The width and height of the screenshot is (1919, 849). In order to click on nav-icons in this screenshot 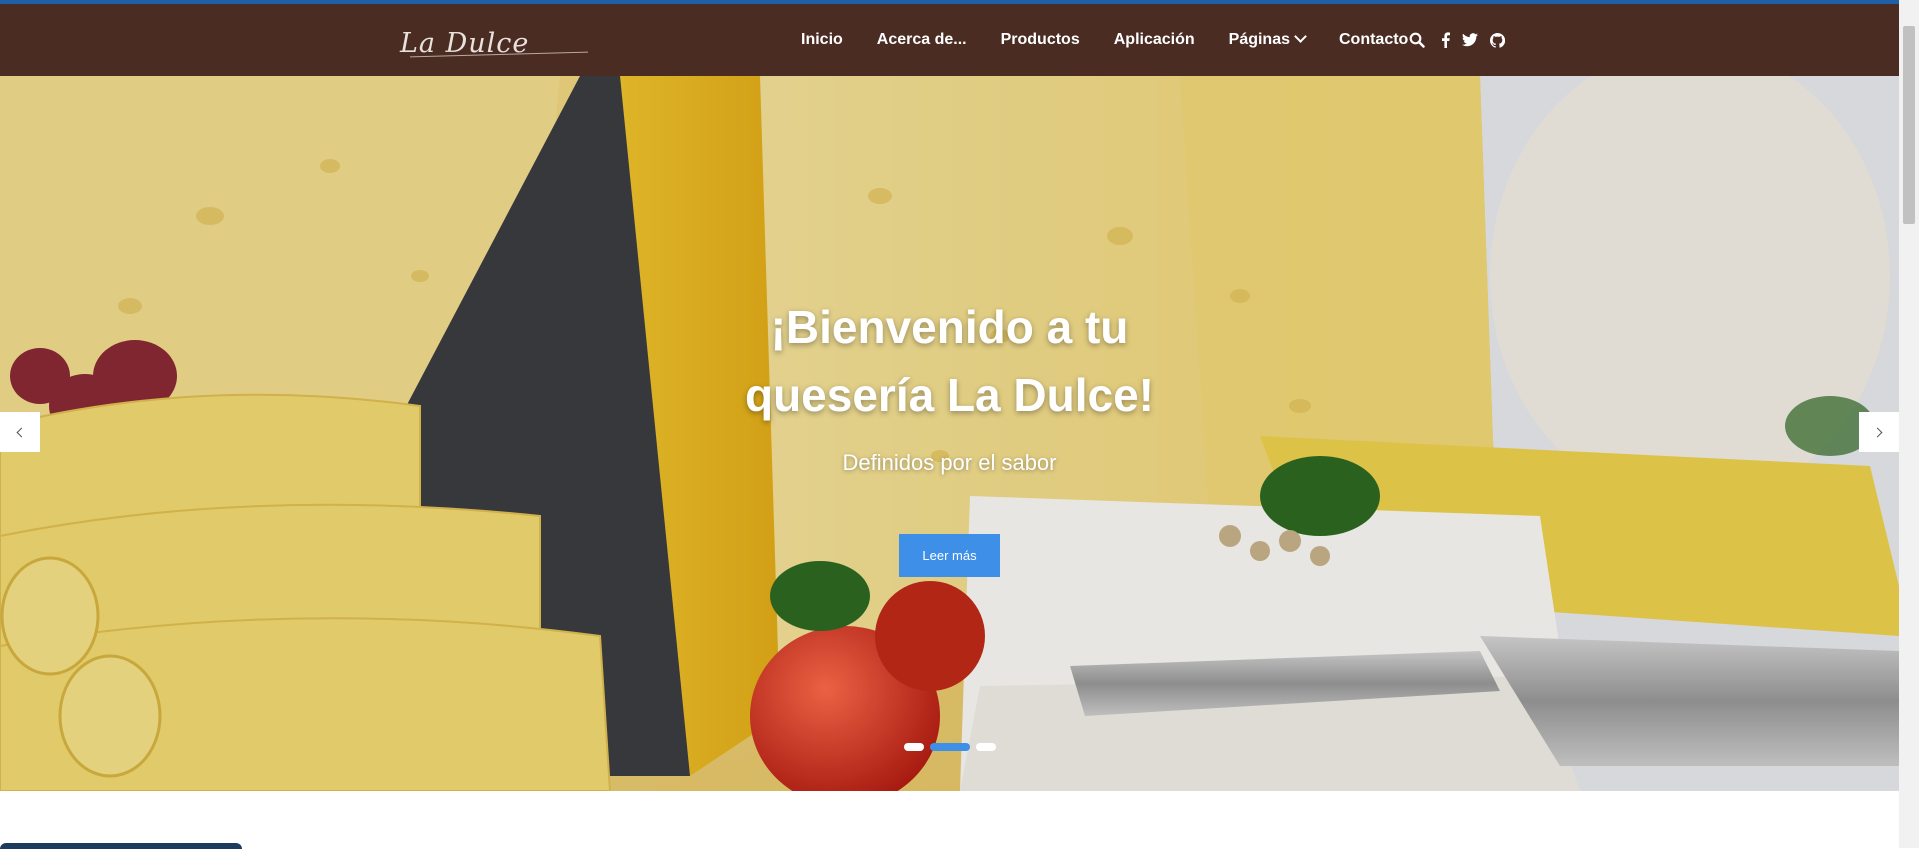, I will do `click(1463, 40)`.